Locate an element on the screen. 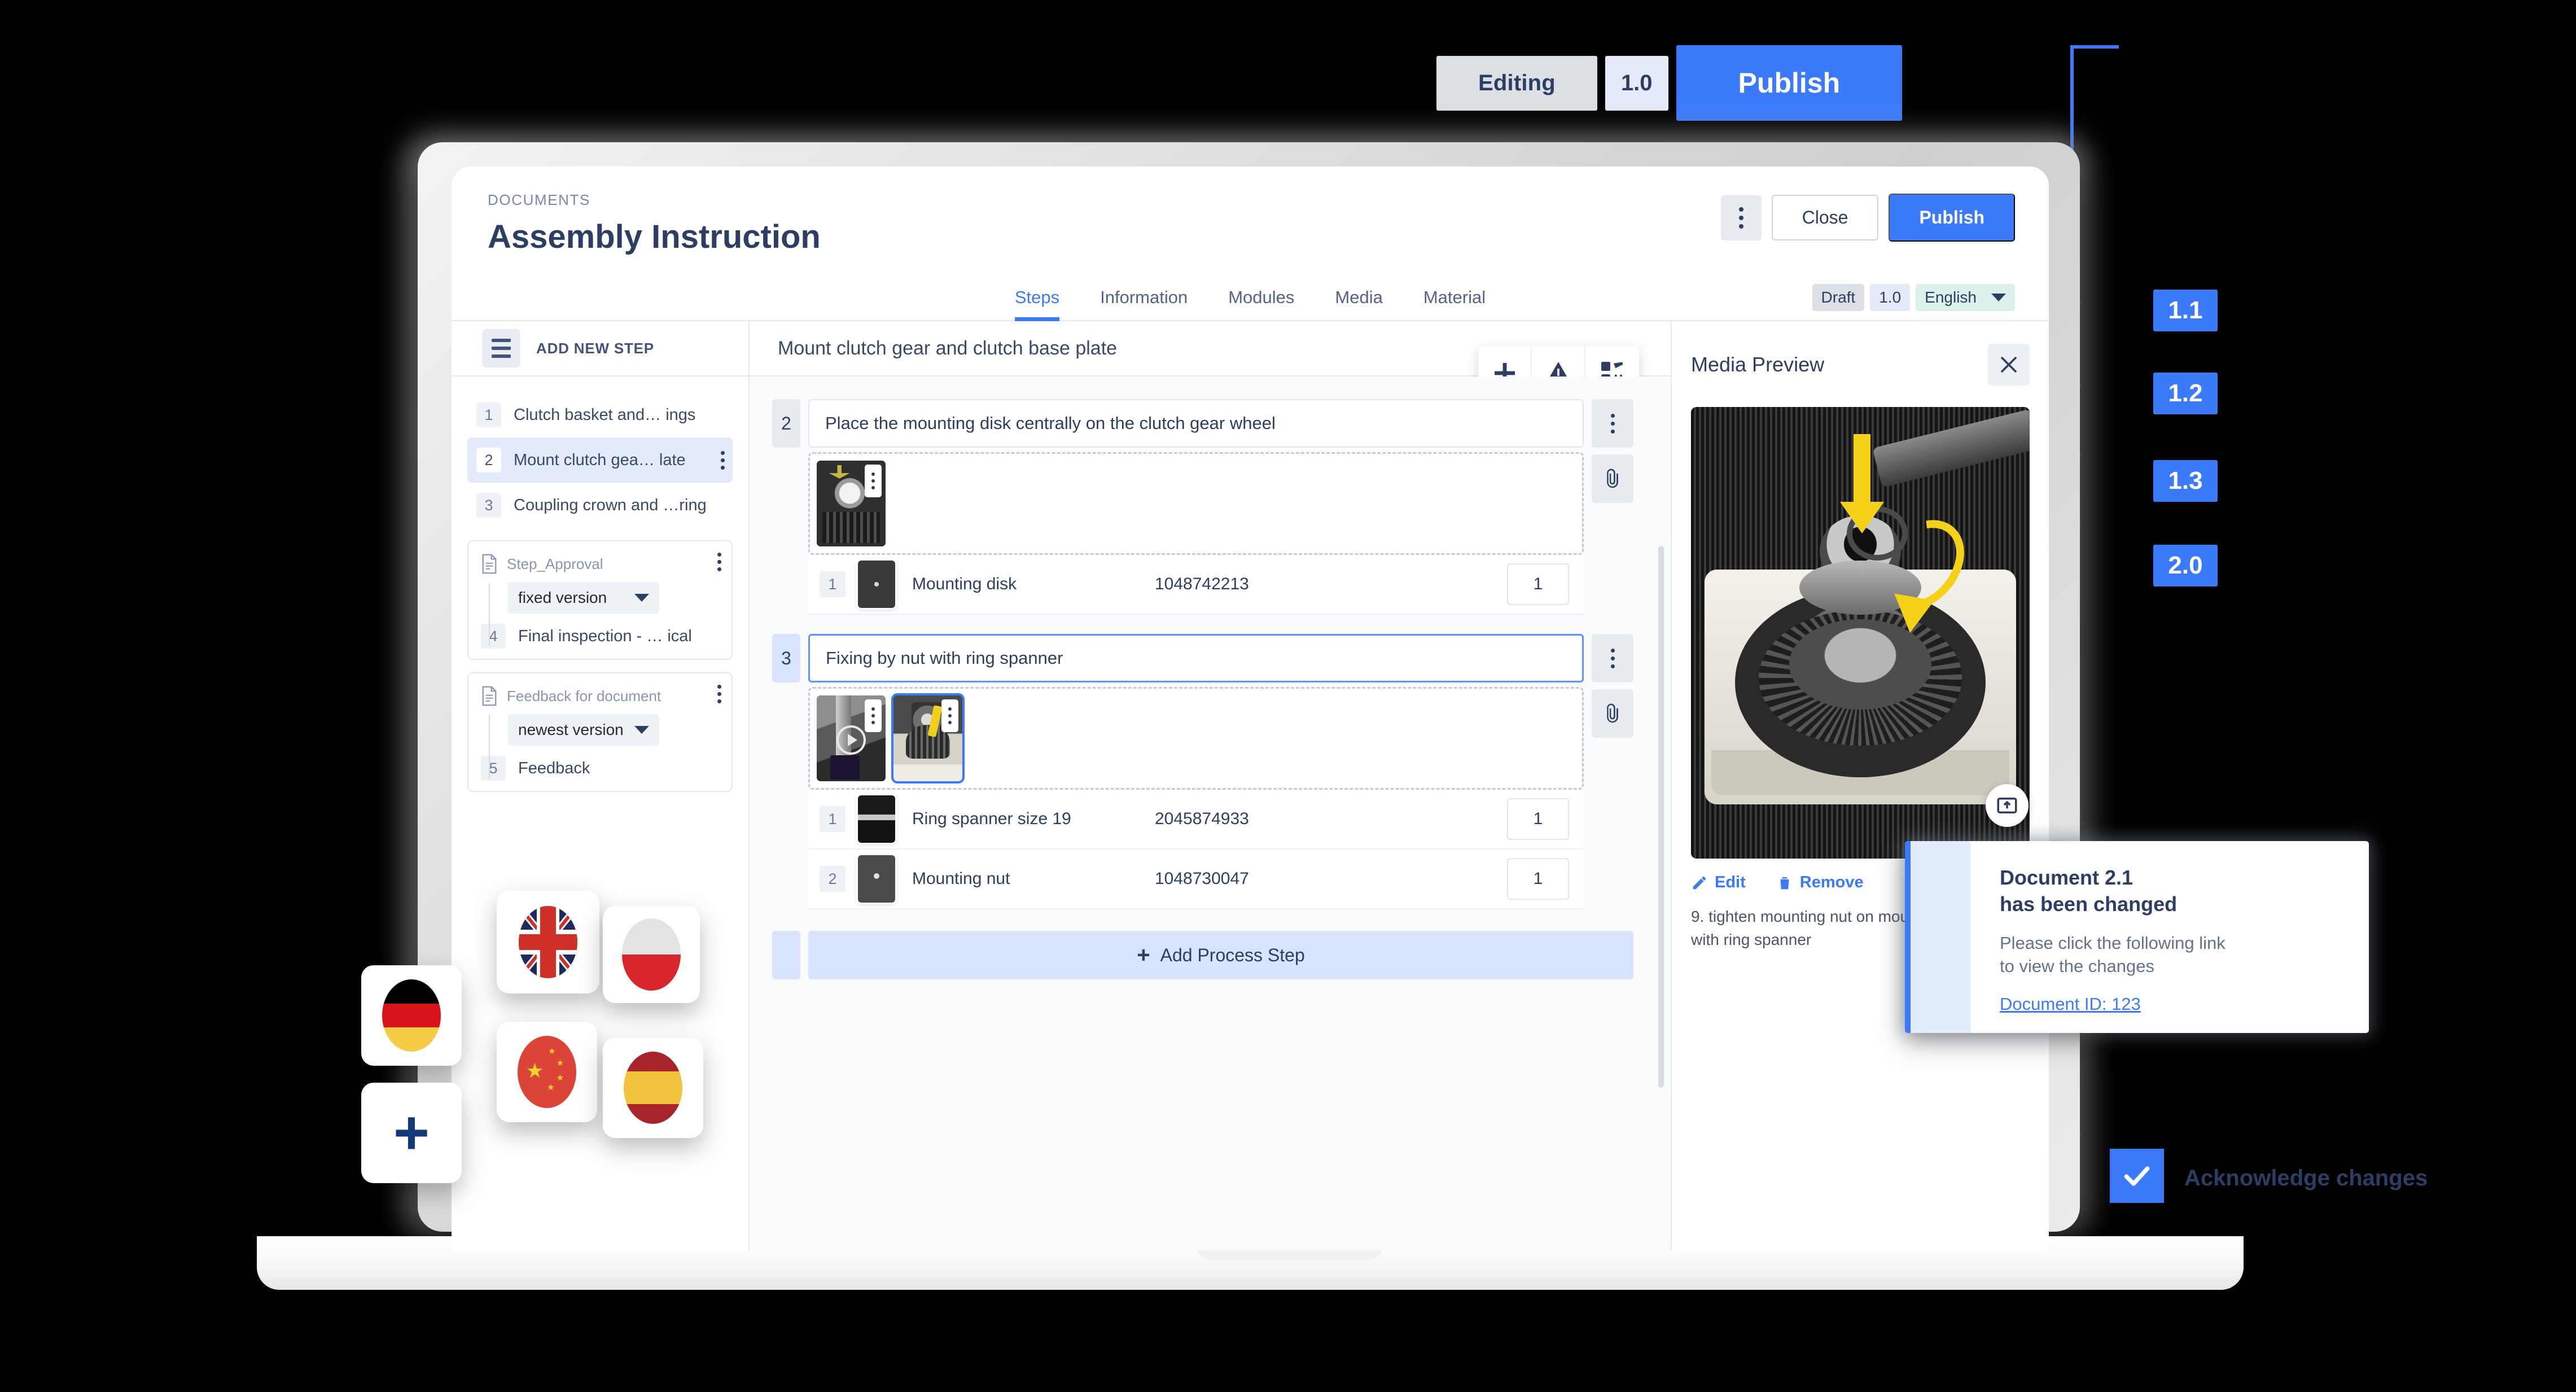 The image size is (2576, 1392). add-process-step-label: Add Process Step is located at coordinates (1232, 954).